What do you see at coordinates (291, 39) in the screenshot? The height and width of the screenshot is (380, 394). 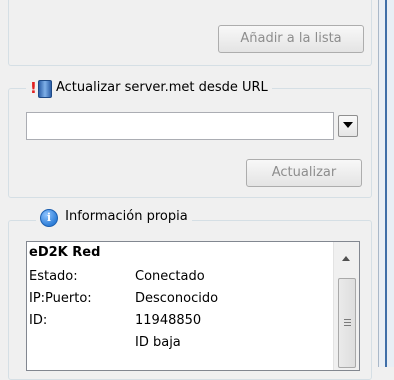 I see `add-to-list-button: Añadir a la lista` at bounding box center [291, 39].